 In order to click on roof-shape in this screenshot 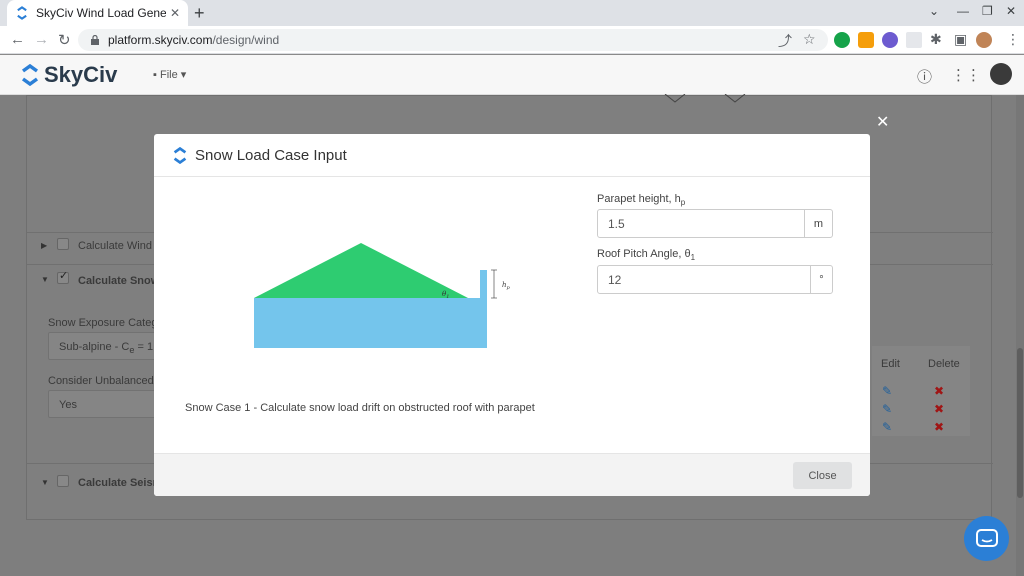, I will do `click(361, 270)`.